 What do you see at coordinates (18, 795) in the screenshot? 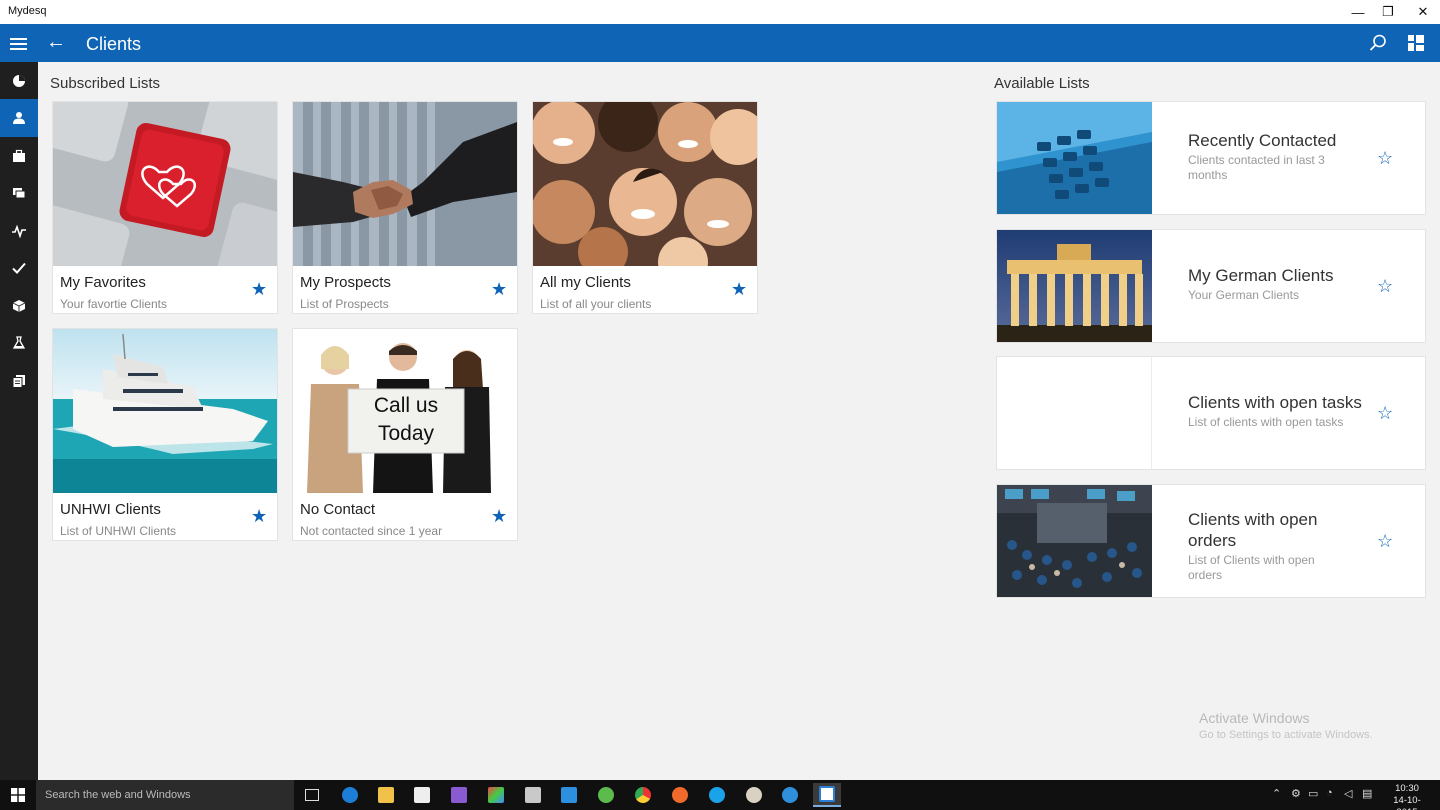
I see `start-button` at bounding box center [18, 795].